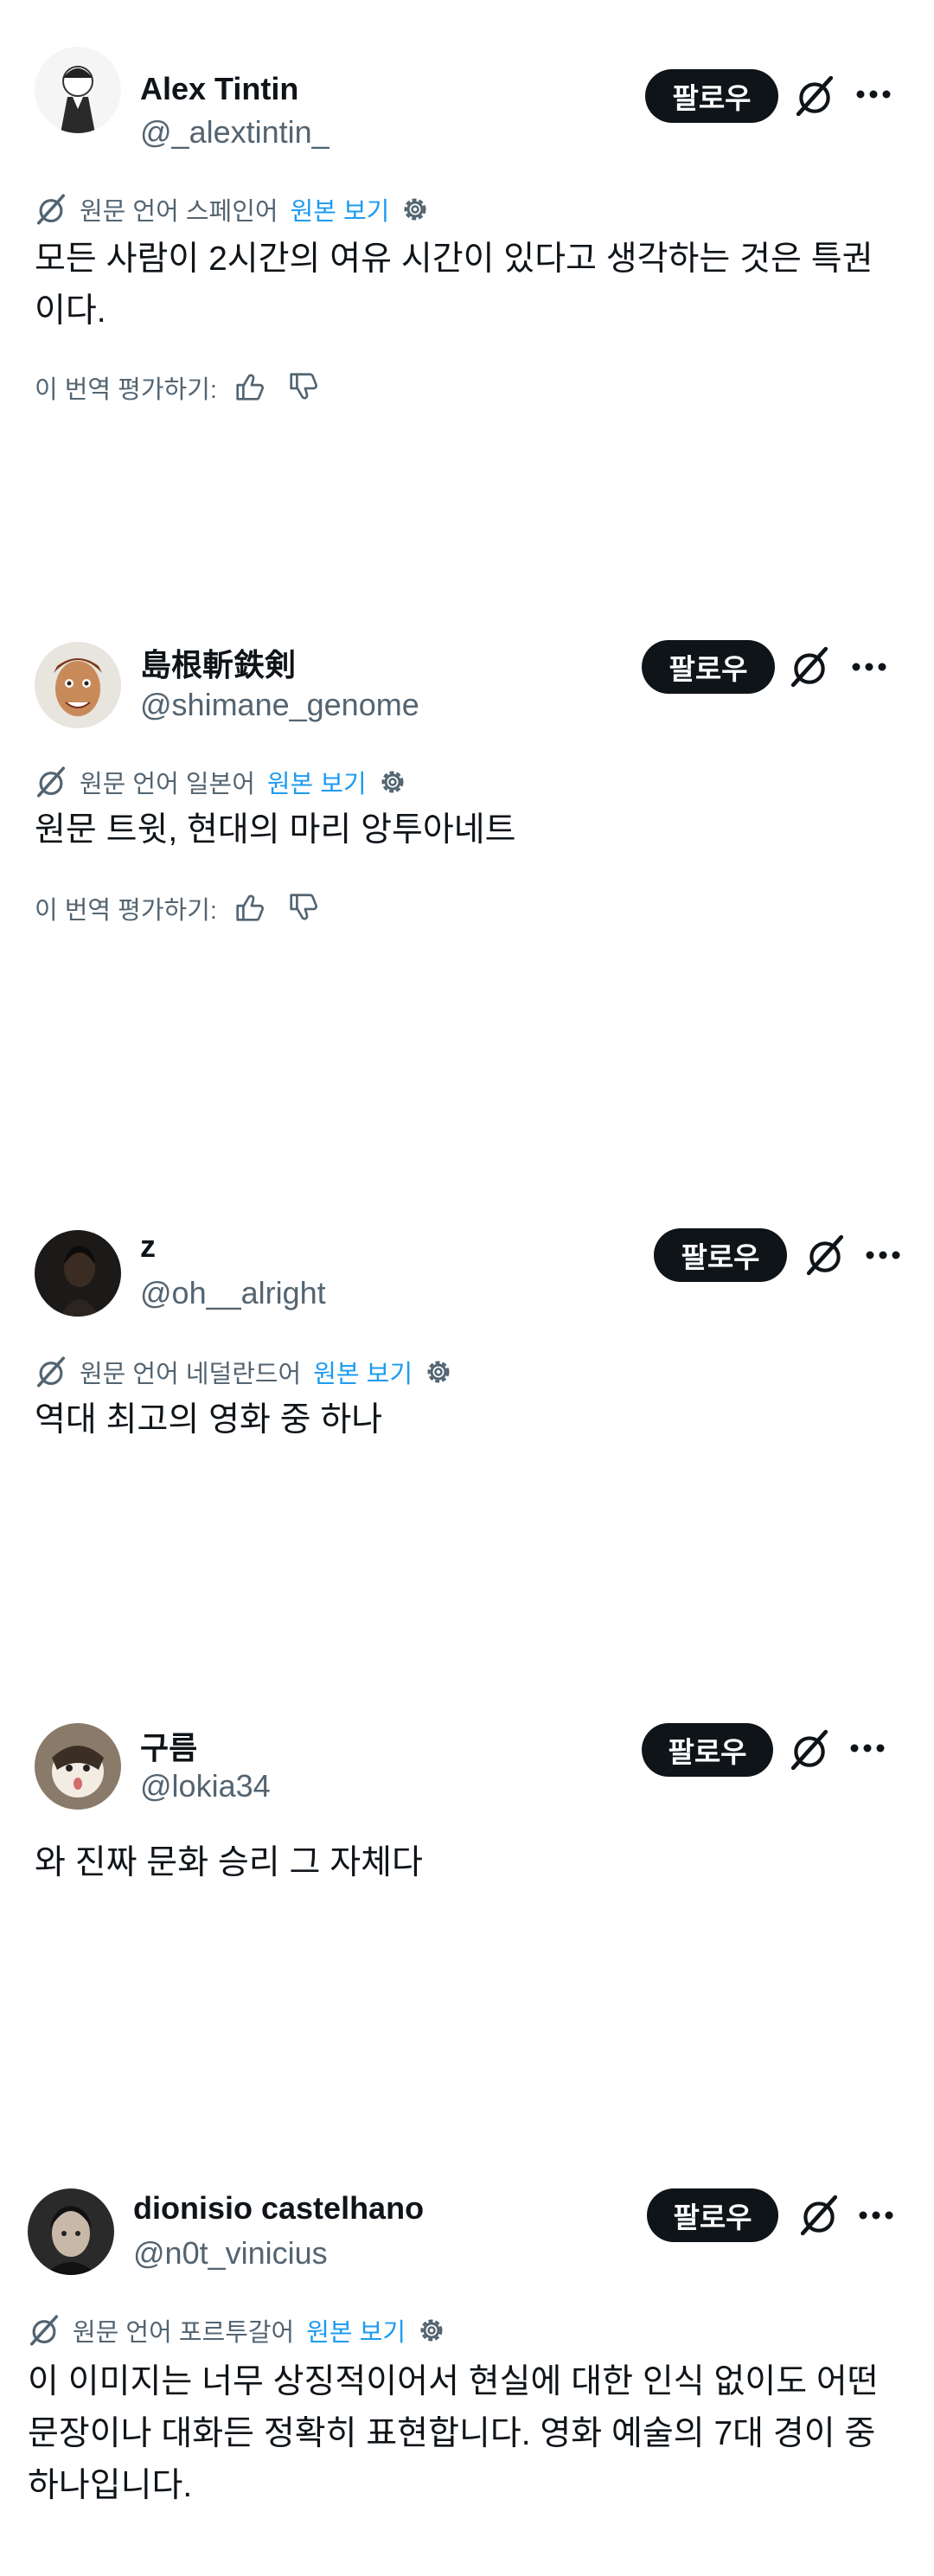 The height and width of the screenshot is (2576, 934). I want to click on translation-bar: 원문 언어 네덜란드어 원본 보기, so click(244, 1372).